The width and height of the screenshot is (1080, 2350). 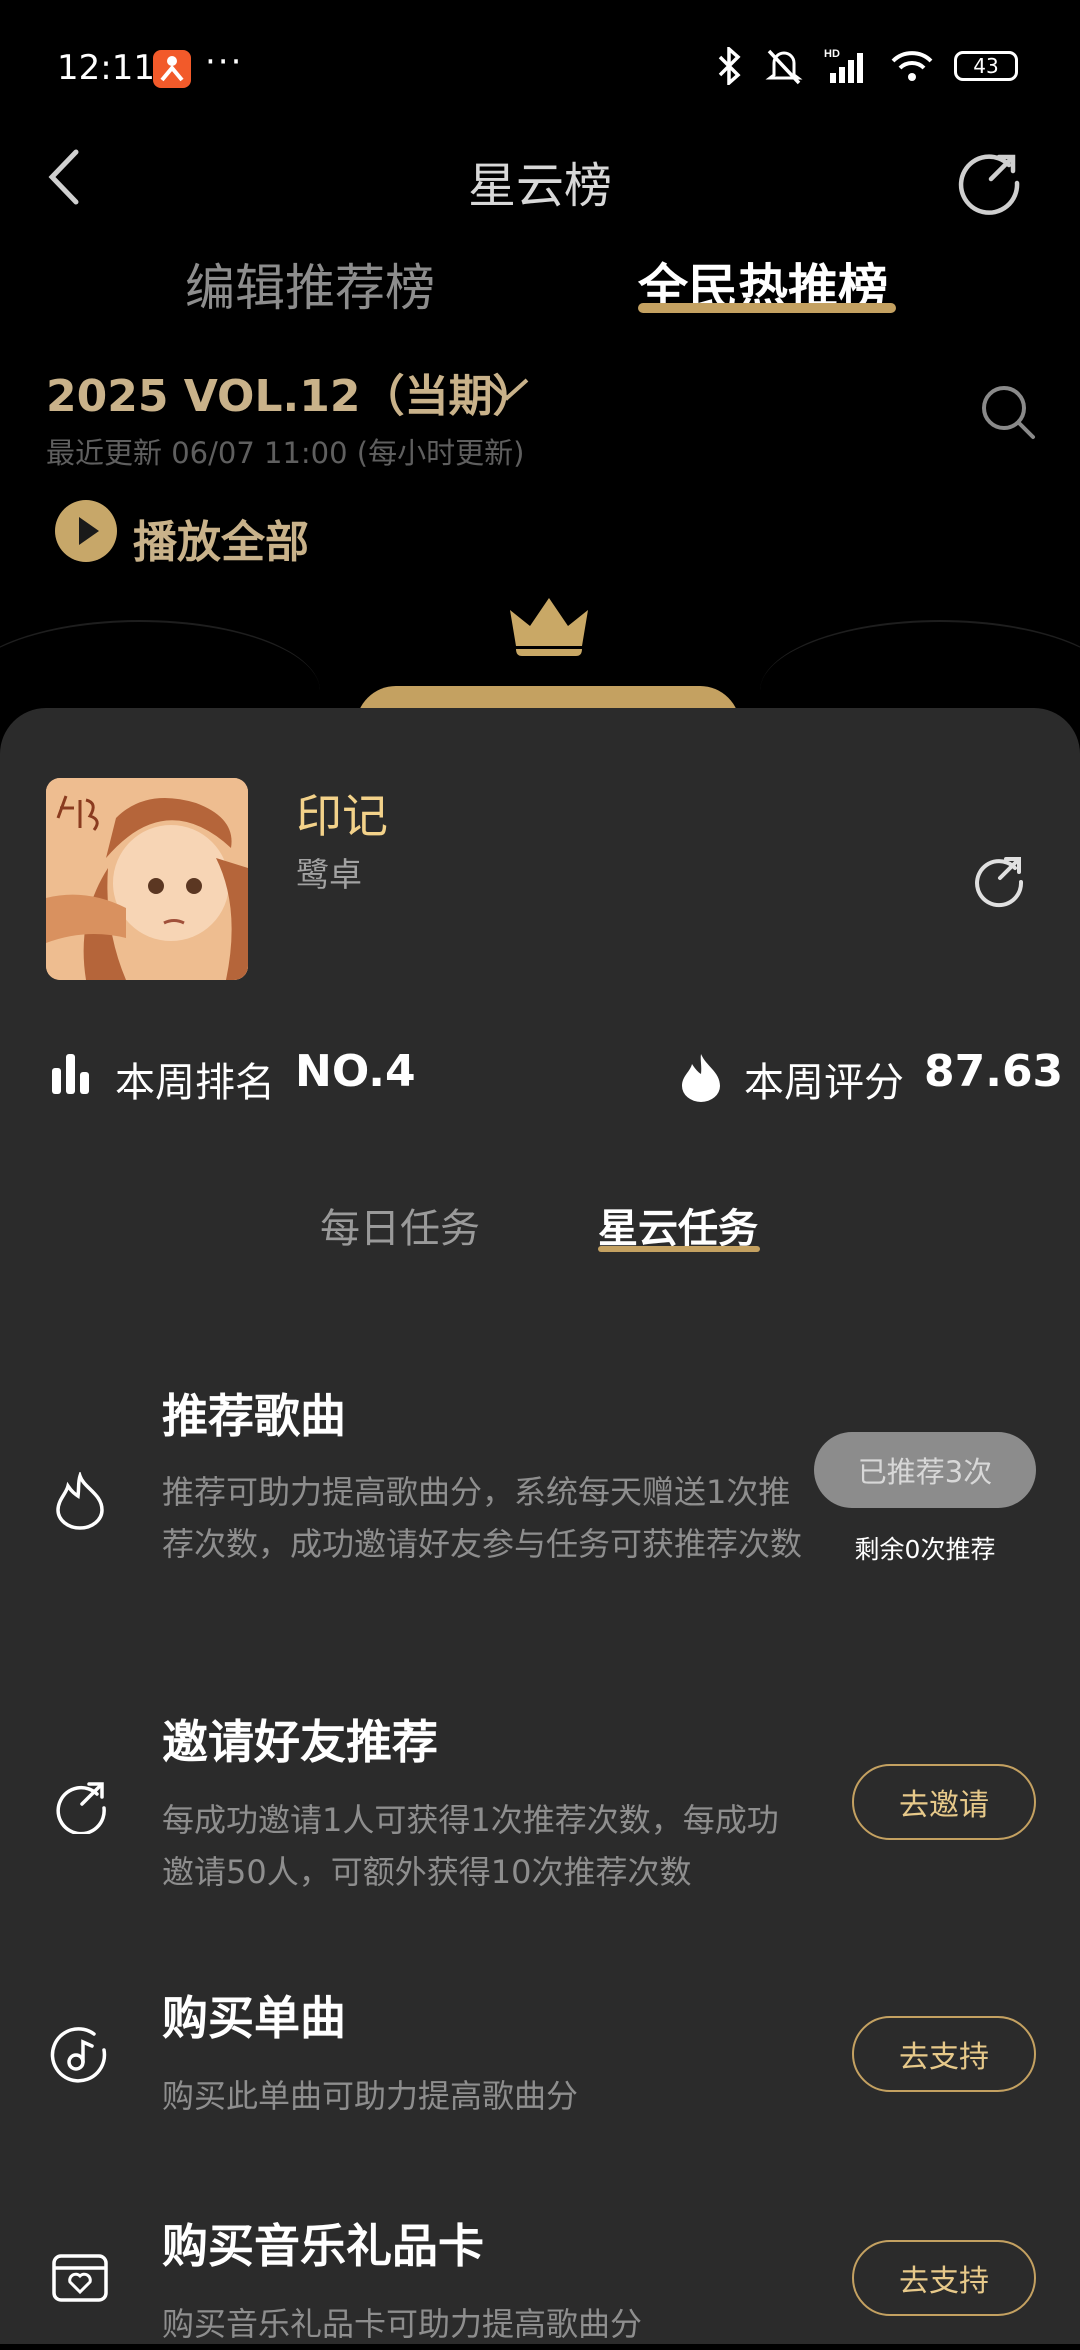 What do you see at coordinates (291, 392) in the screenshot?
I see `period-selector: 2025 VOL.12（当期）` at bounding box center [291, 392].